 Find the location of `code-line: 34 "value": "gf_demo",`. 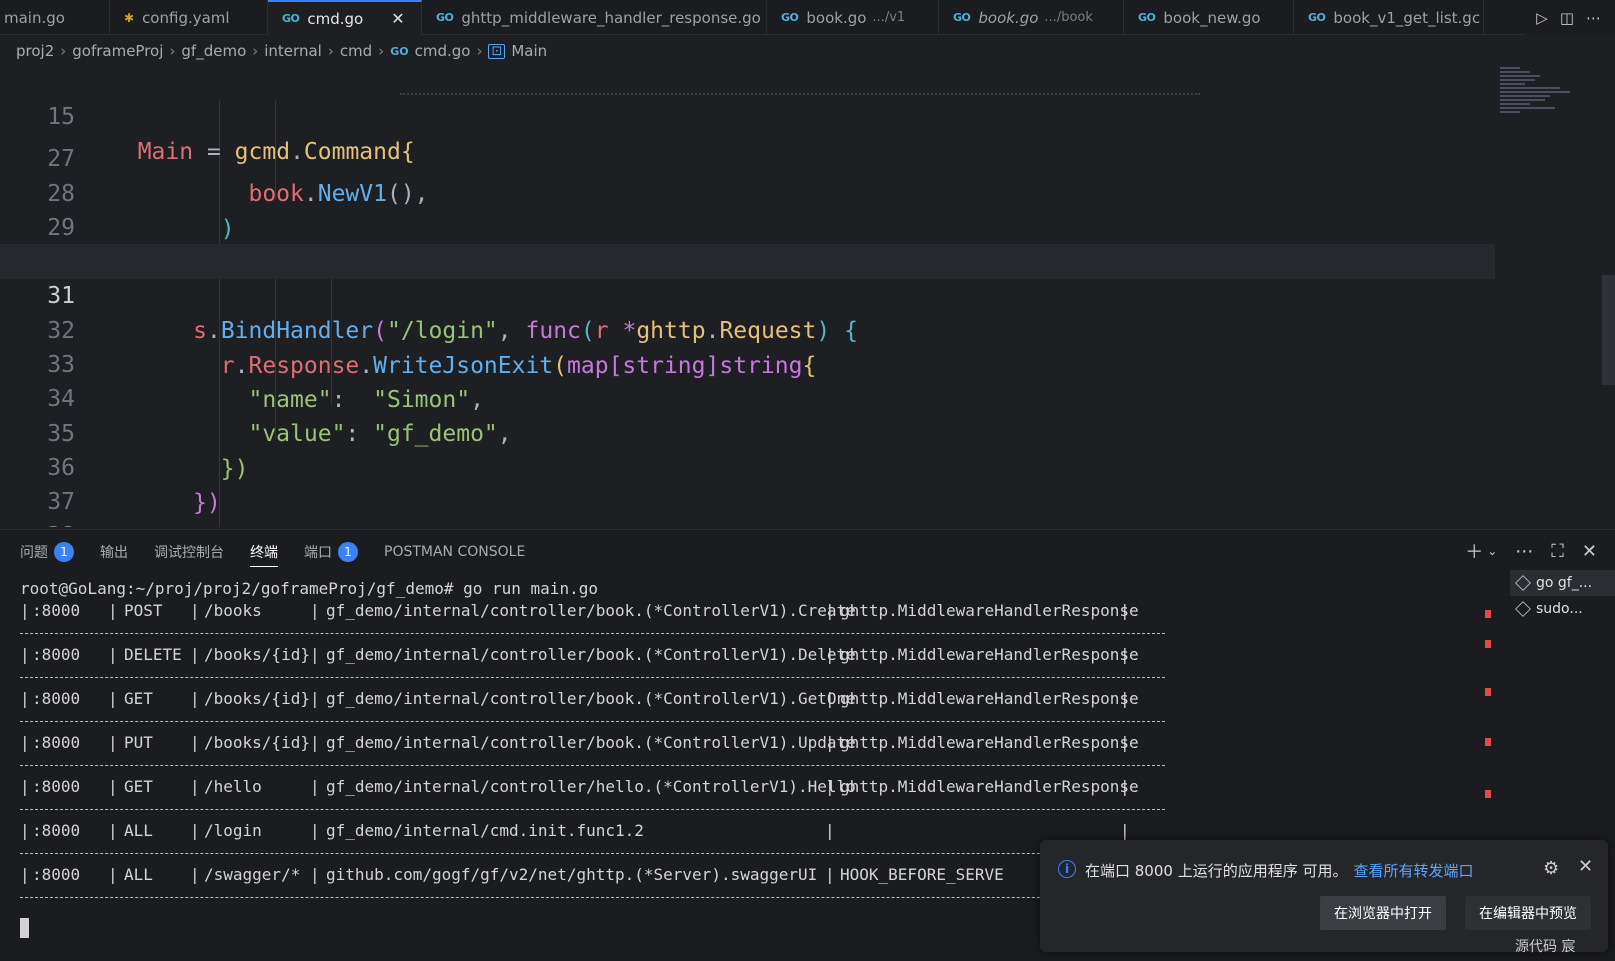

code-line: 34 "value": "gf_demo", is located at coordinates (747, 397).